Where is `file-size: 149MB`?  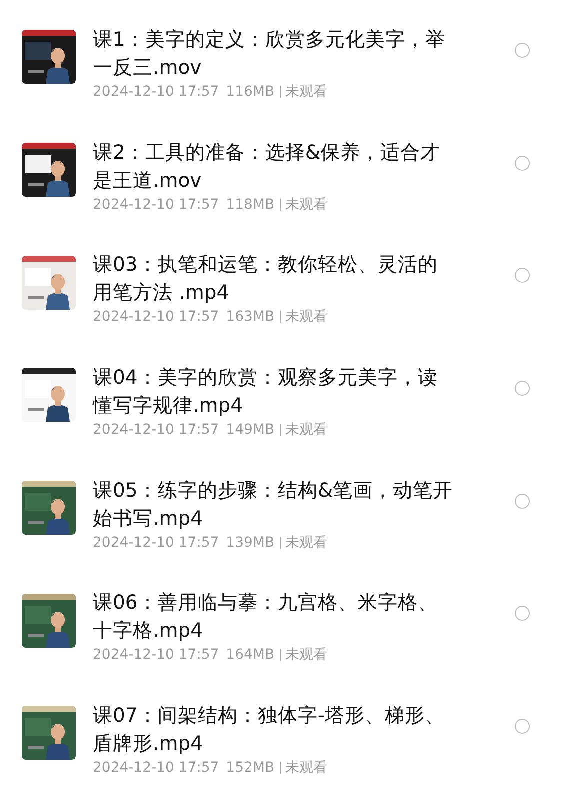
file-size: 149MB is located at coordinates (250, 430).